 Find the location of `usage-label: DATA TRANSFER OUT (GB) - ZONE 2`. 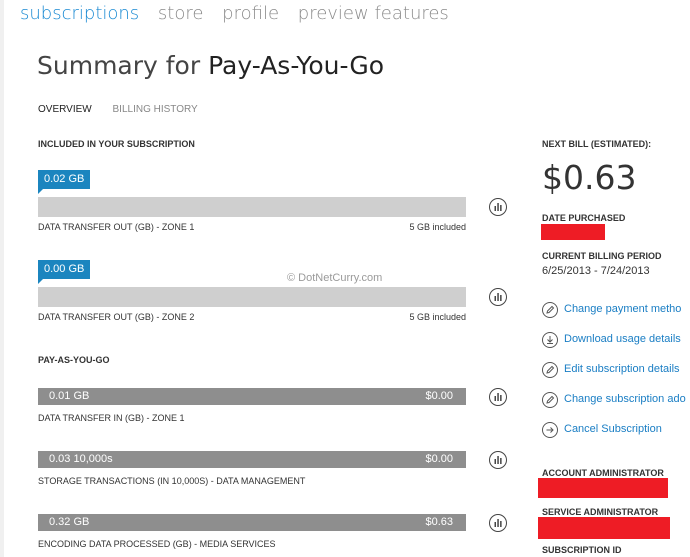

usage-label: DATA TRANSFER OUT (GB) - ZONE 2 is located at coordinates (116, 317).